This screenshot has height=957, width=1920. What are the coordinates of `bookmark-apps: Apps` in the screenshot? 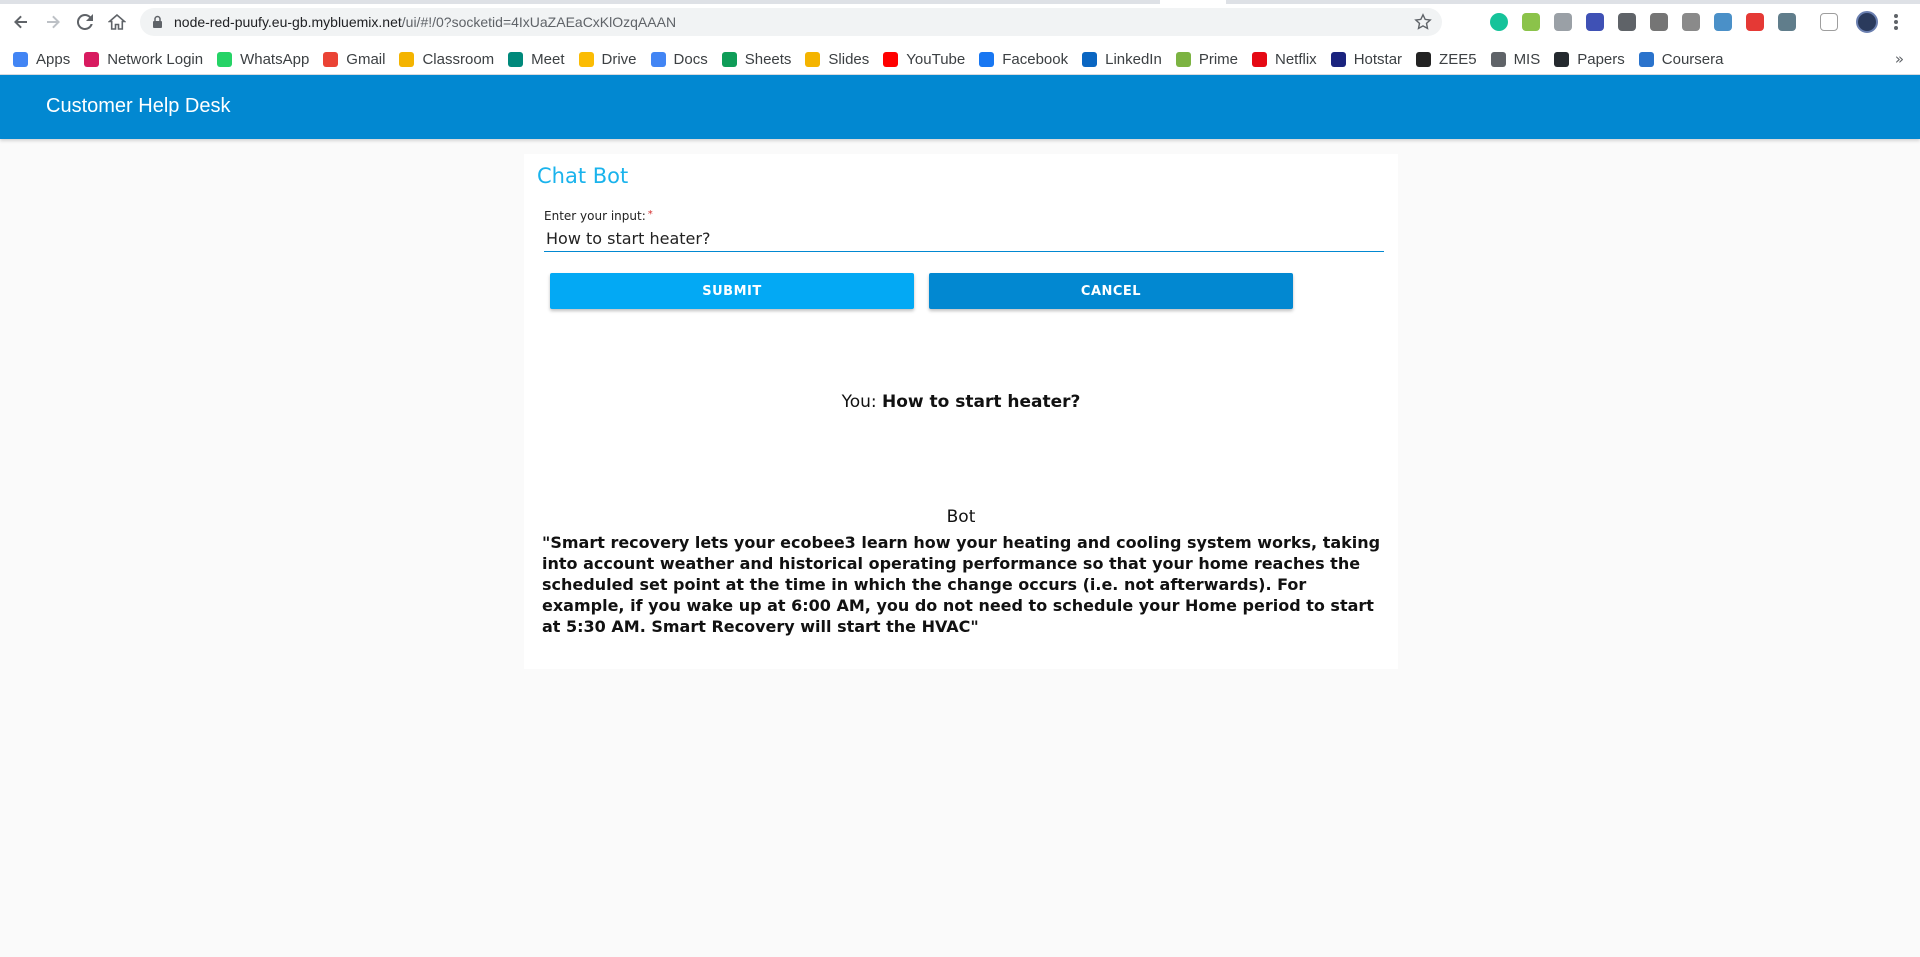 It's located at (41, 59).